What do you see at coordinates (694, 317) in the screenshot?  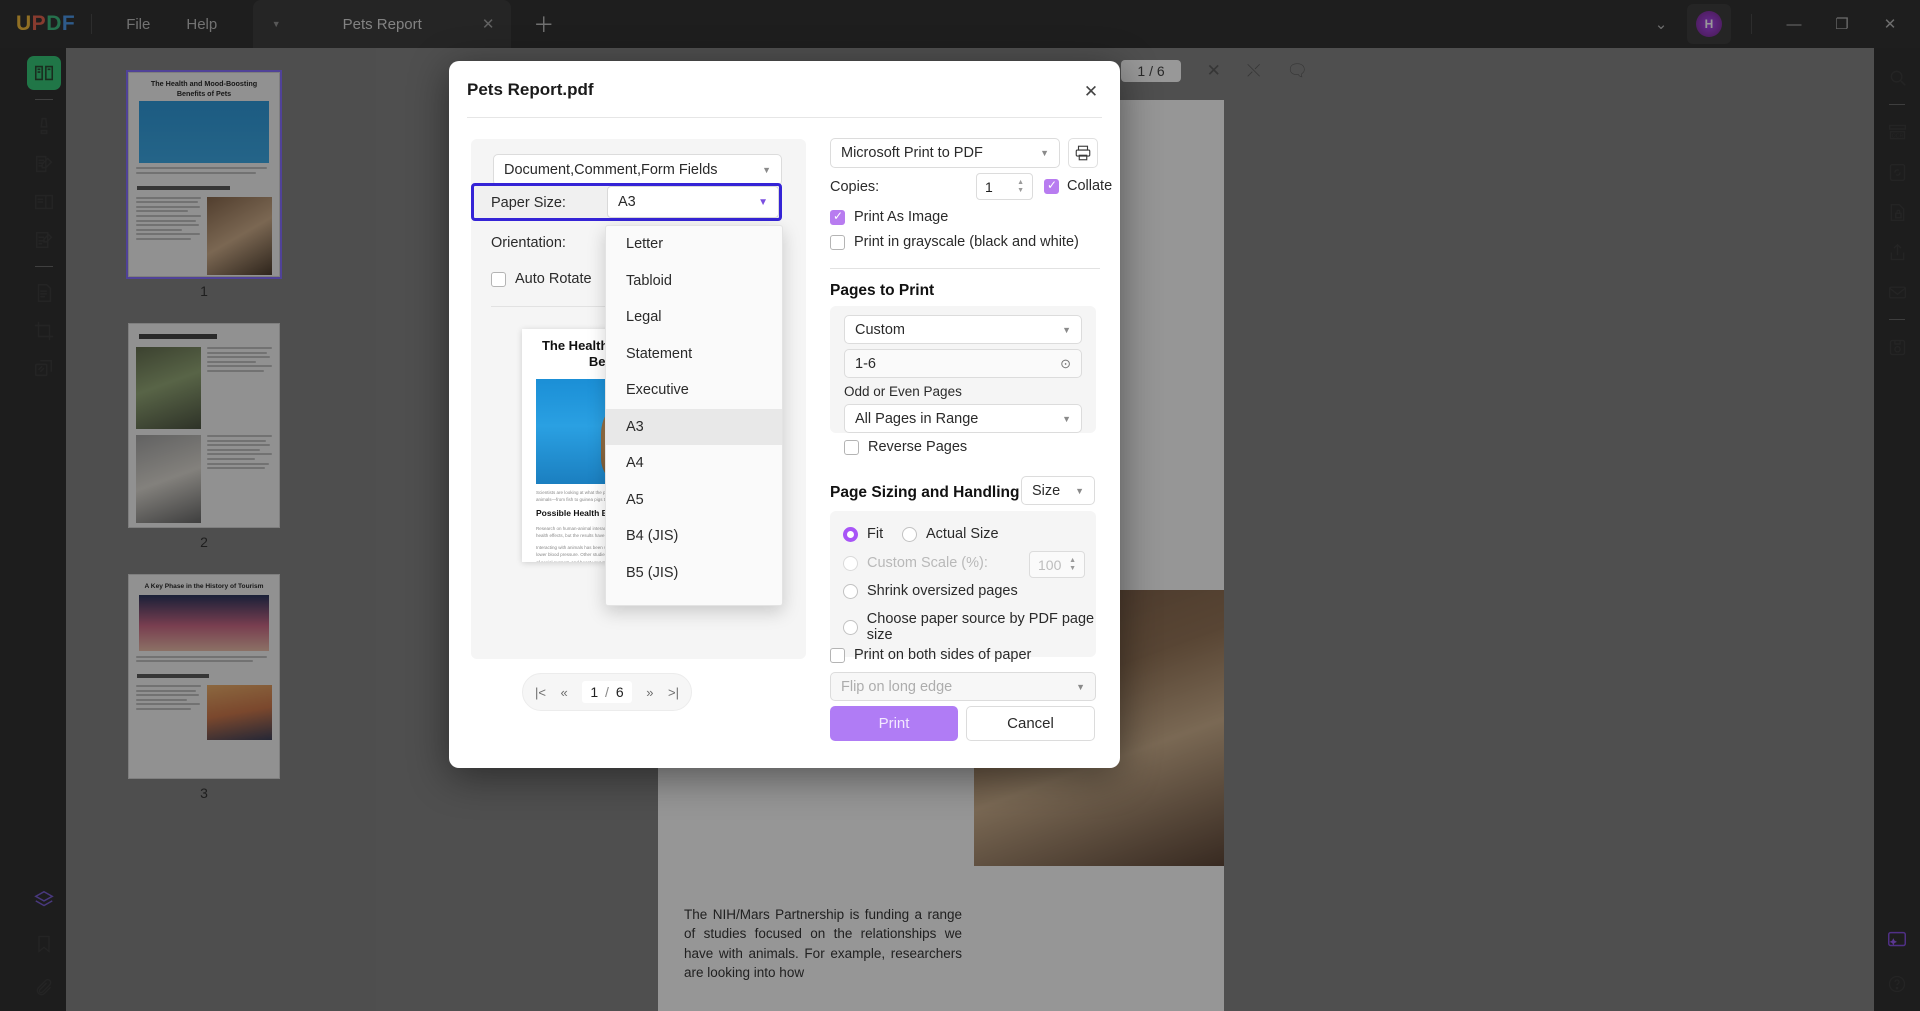 I see `paper-size-option-legal: Legal` at bounding box center [694, 317].